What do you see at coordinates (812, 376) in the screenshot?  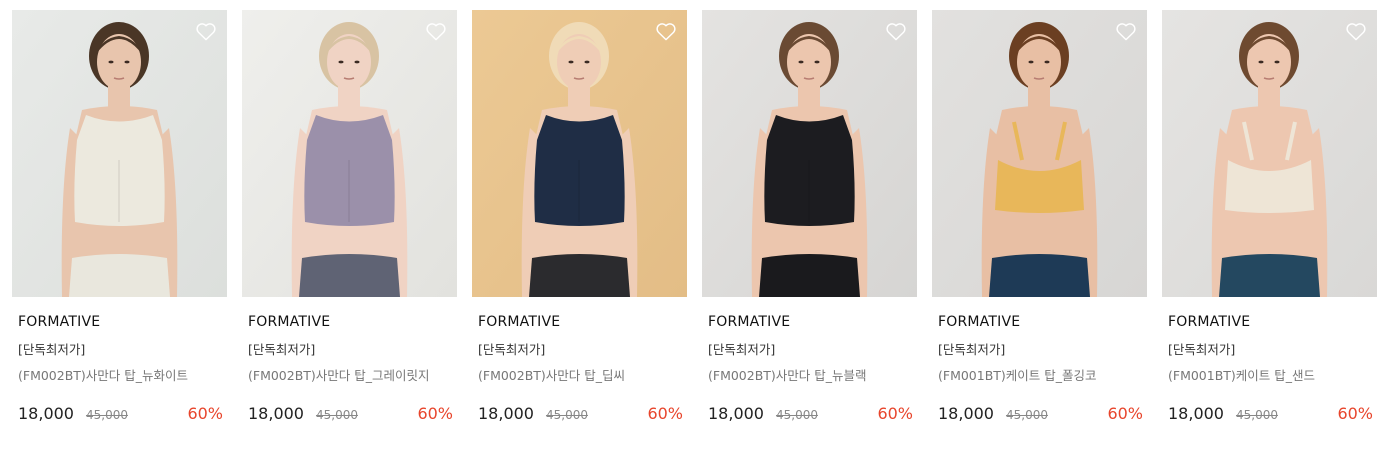 I see `product-name: (FM002BT)사만다 탑_뉴블랙` at bounding box center [812, 376].